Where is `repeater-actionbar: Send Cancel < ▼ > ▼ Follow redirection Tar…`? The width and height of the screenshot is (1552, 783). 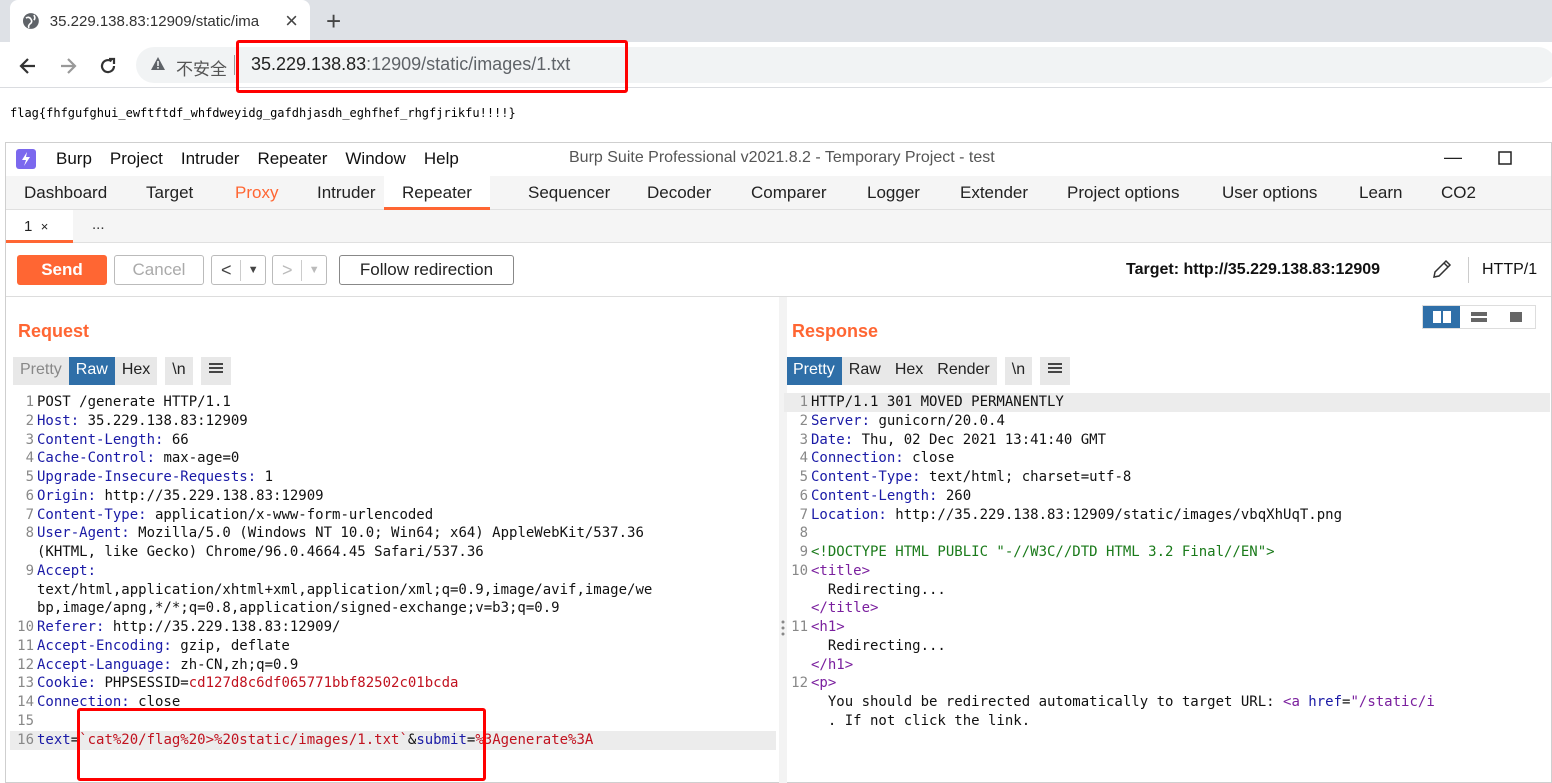 repeater-actionbar: Send Cancel < ▼ > ▼ Follow redirection Tar… is located at coordinates (778, 270).